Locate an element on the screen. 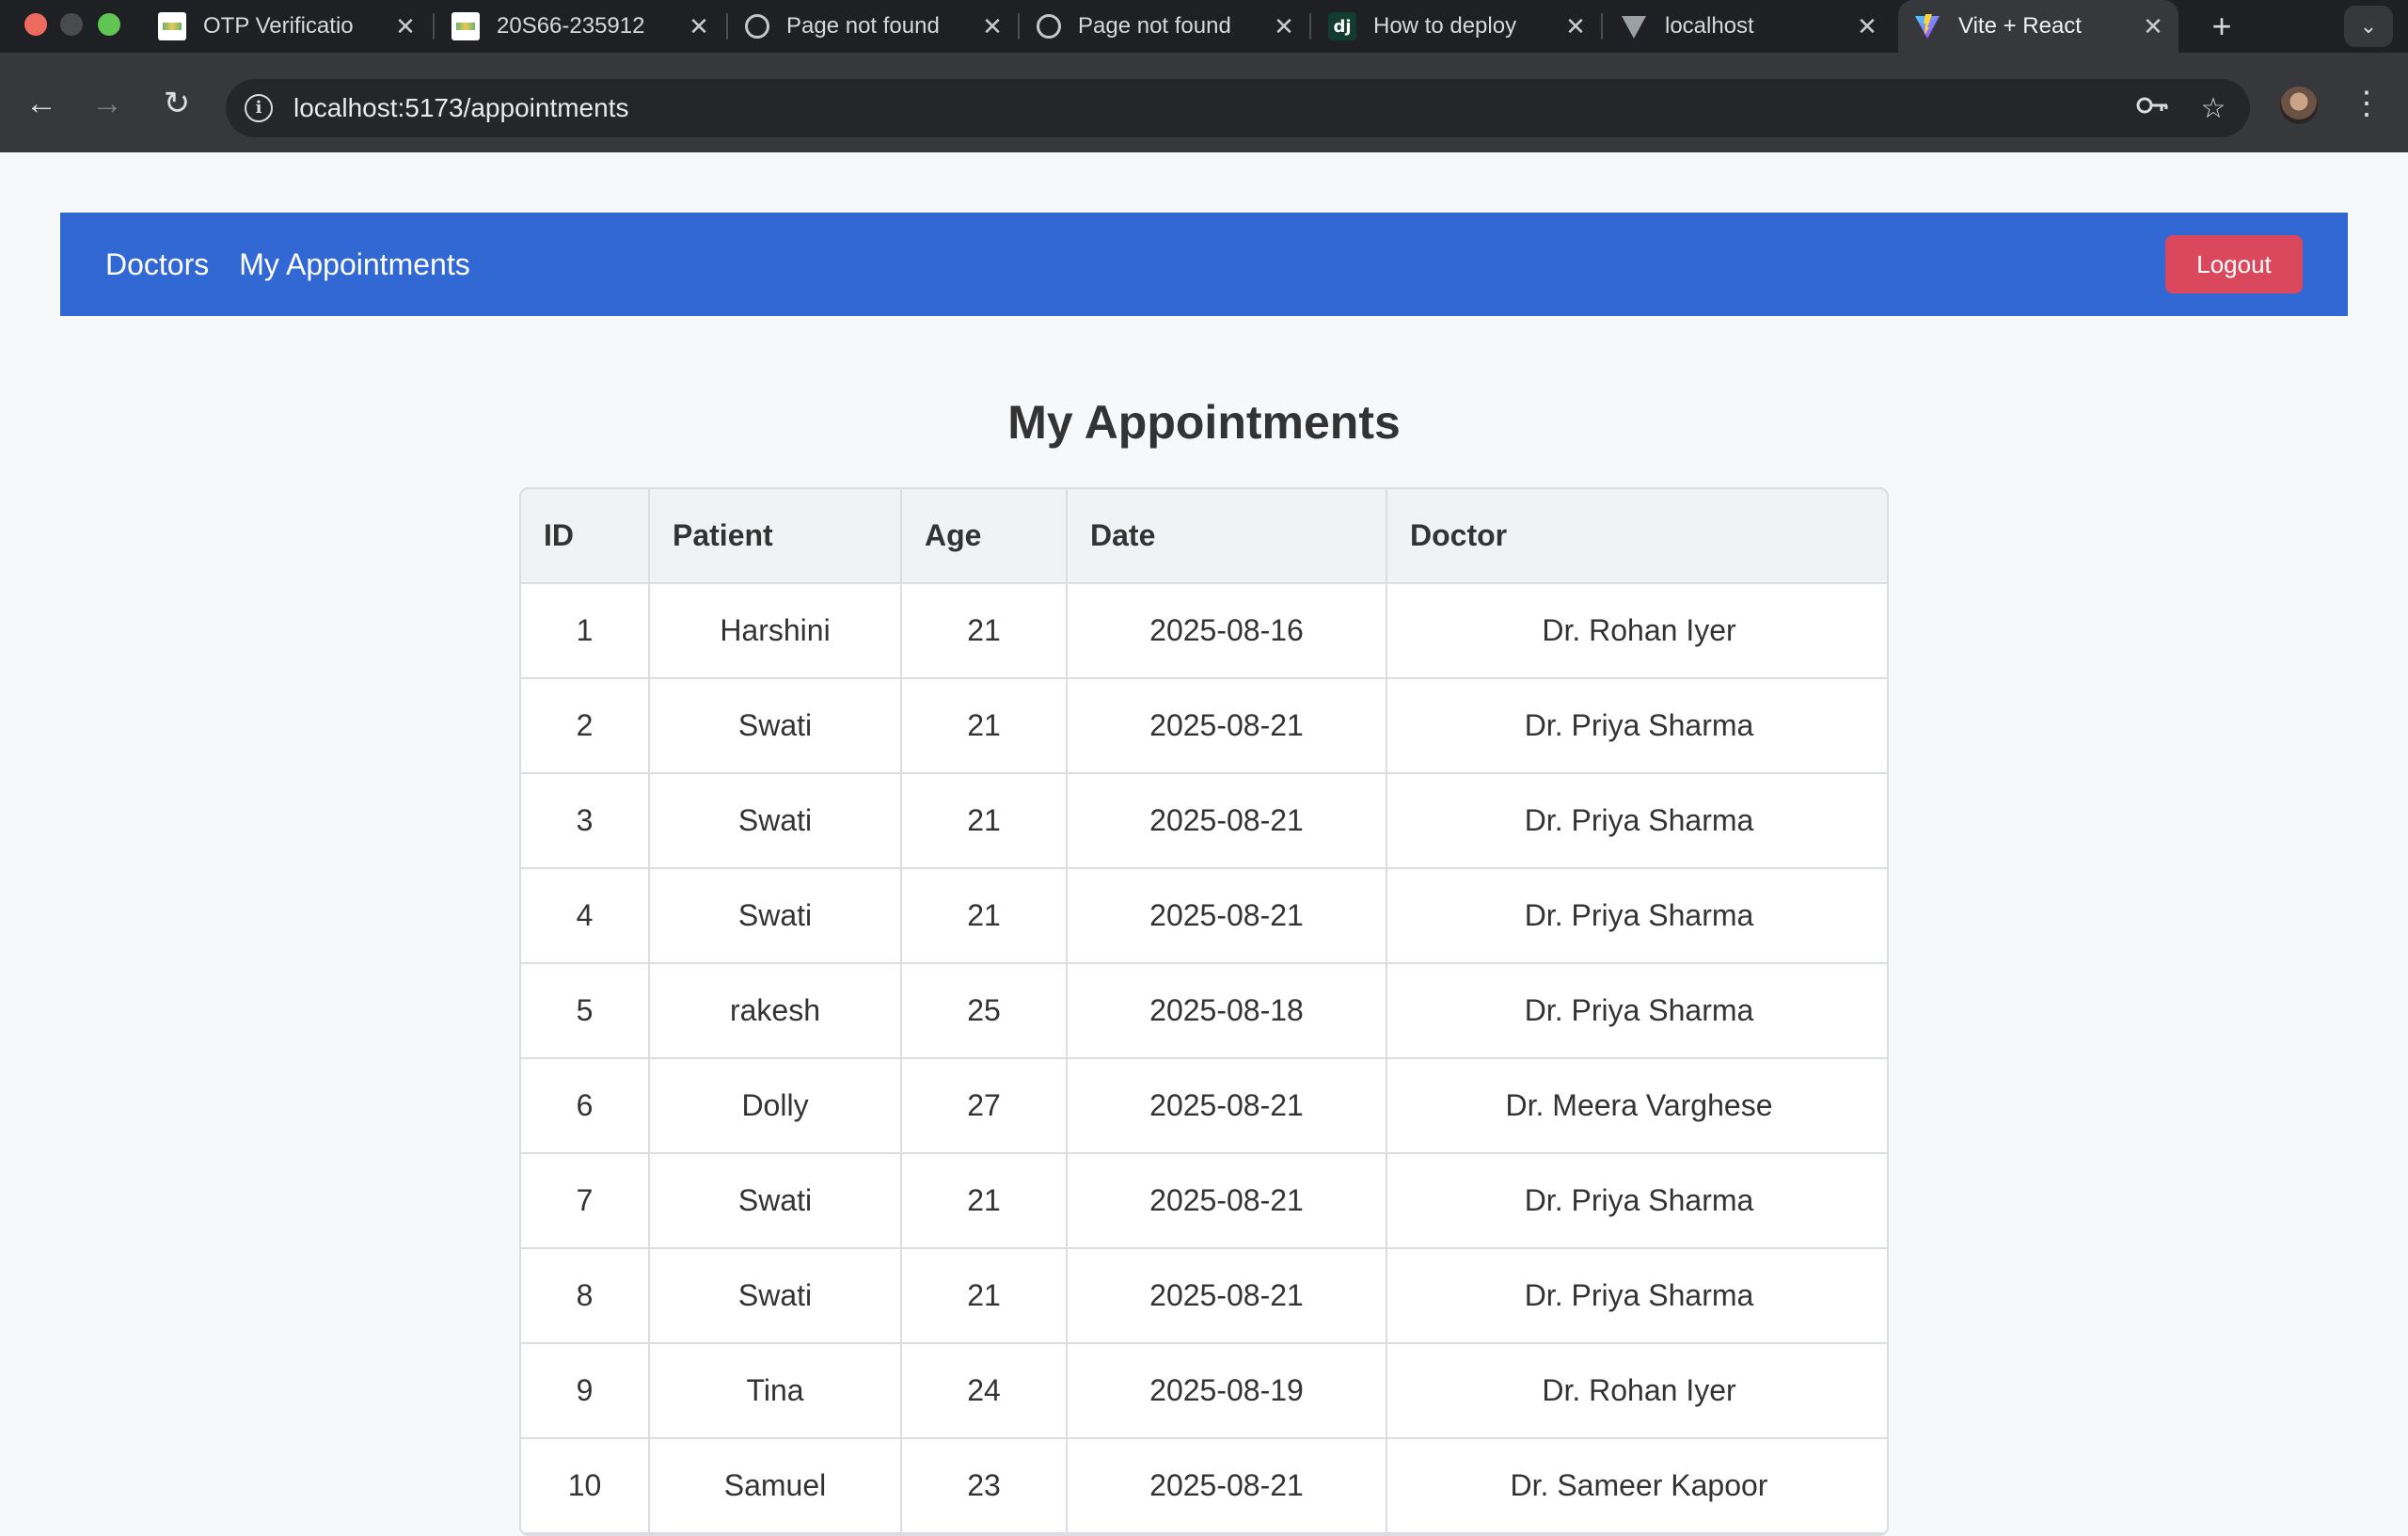 Image resolution: width=2408 pixels, height=1536 pixels. nav-link-my-appointments: My Appointments is located at coordinates (354, 265).